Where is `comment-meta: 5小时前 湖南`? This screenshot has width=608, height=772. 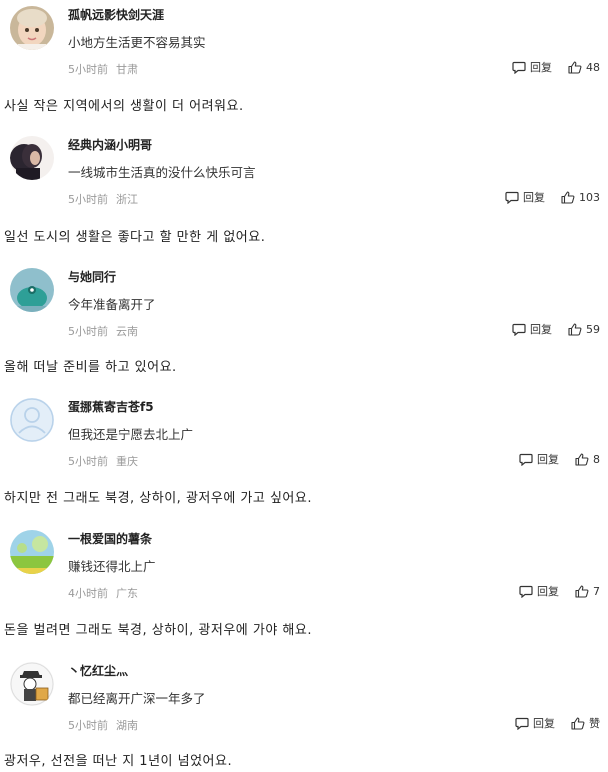 comment-meta: 5小时前 湖南 is located at coordinates (103, 725).